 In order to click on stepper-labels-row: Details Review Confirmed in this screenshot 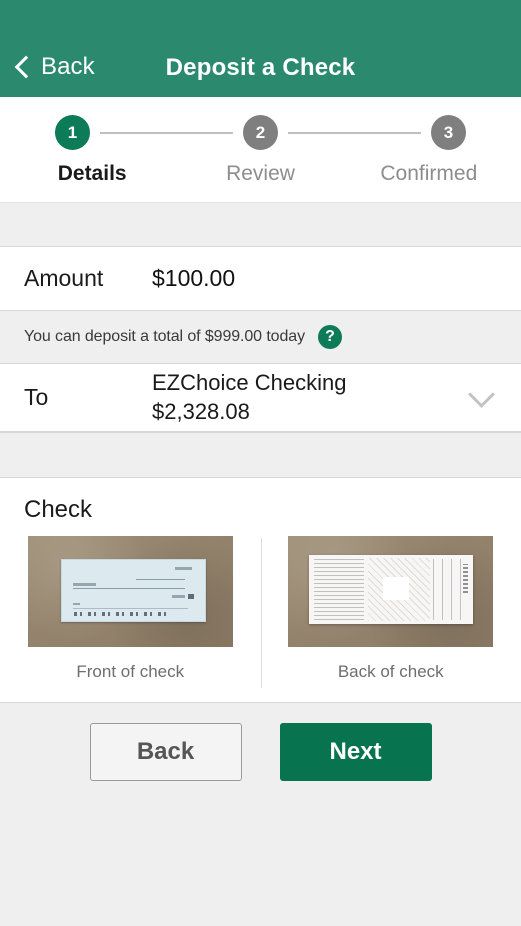, I will do `click(260, 174)`.